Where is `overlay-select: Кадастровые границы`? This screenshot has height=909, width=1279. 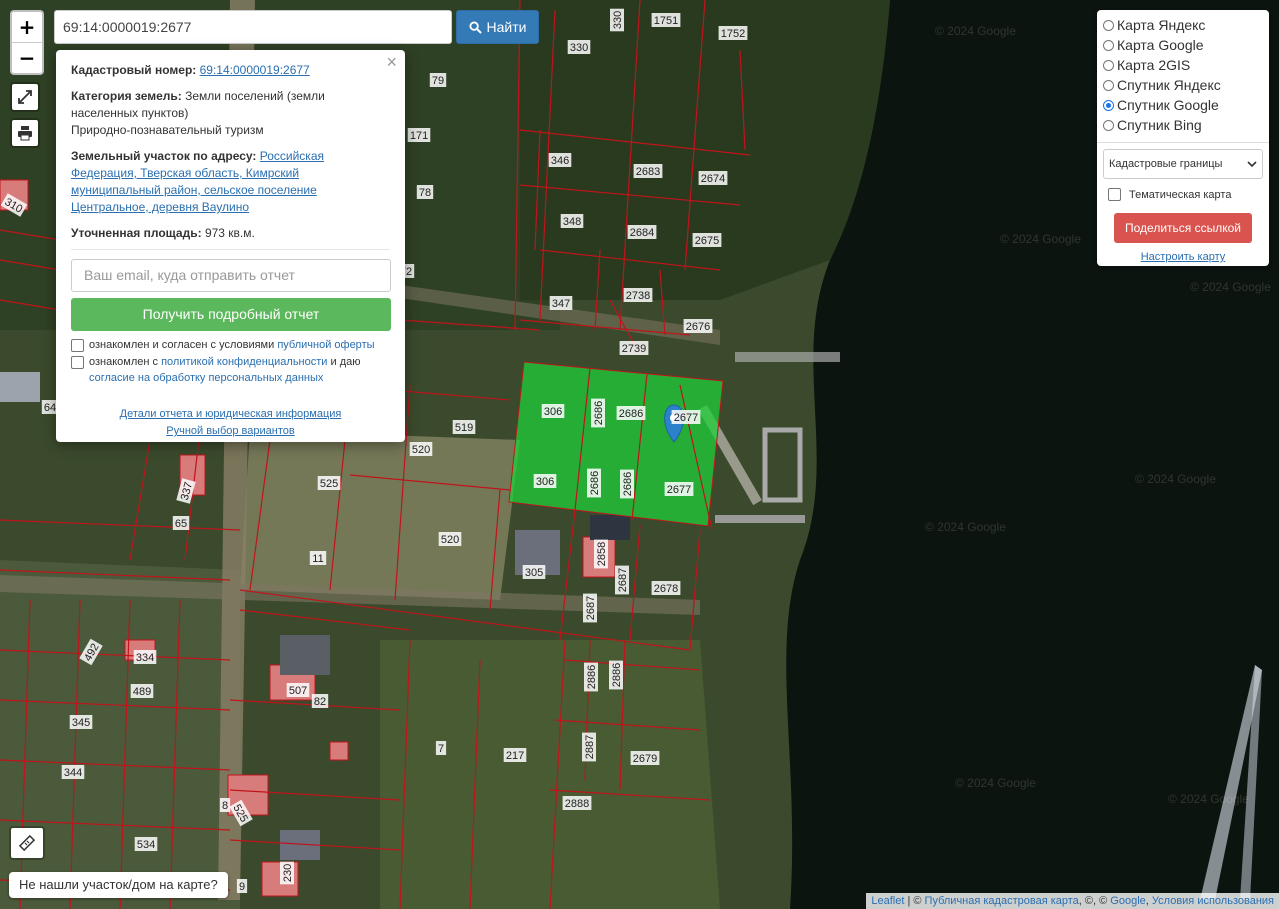
overlay-select: Кадастровые границы is located at coordinates (1183, 164).